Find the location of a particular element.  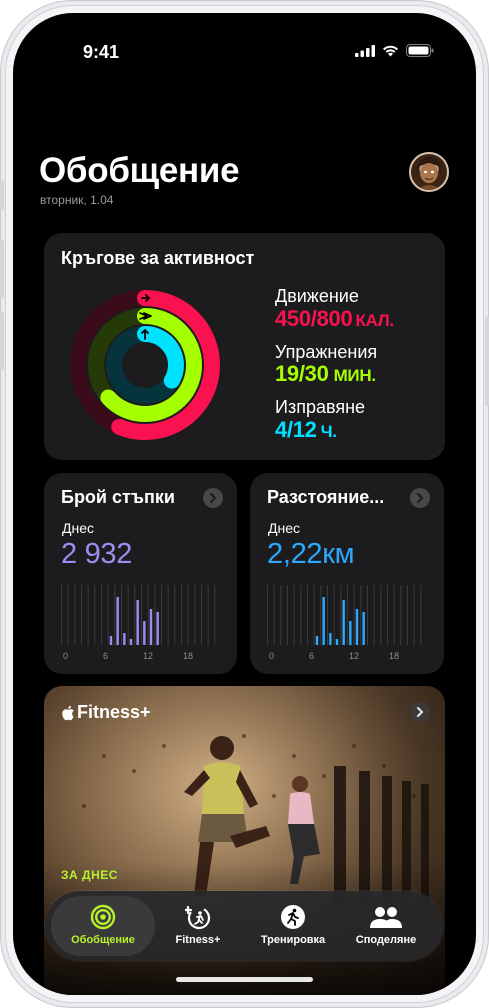

steps-today-label: Днес is located at coordinates (78, 528).